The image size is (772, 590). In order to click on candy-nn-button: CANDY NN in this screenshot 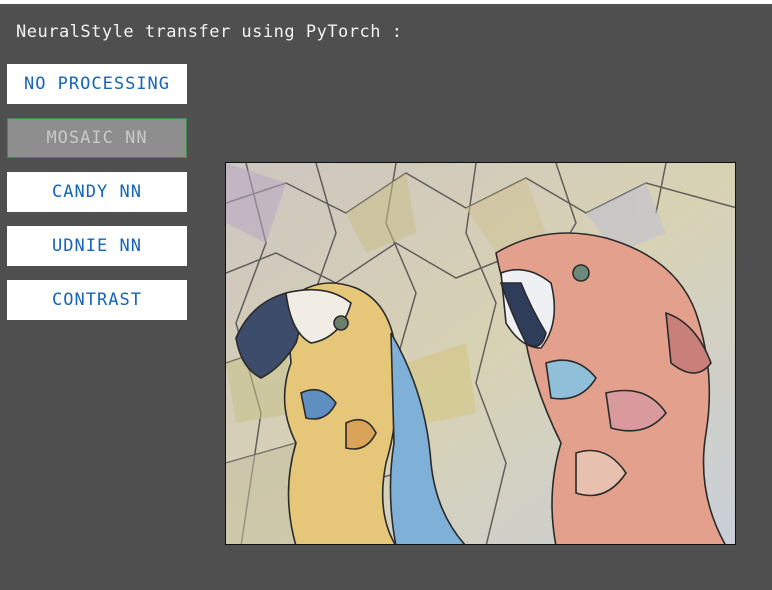, I will do `click(97, 192)`.